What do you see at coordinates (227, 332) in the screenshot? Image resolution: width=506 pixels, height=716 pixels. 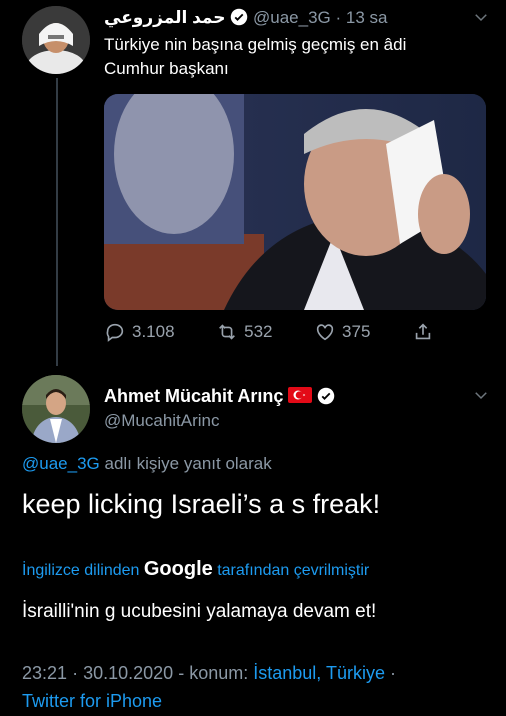 I see `retweet-icon` at bounding box center [227, 332].